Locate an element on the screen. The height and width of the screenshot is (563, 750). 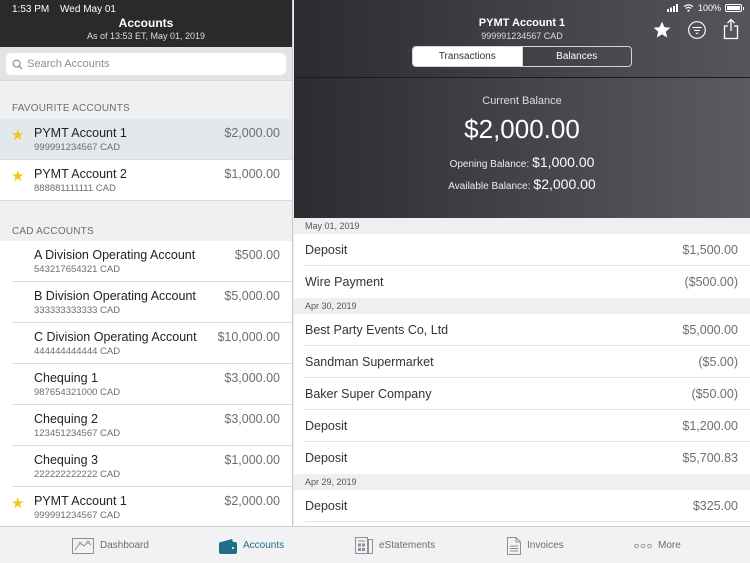
estatements-icon is located at coordinates (364, 545).